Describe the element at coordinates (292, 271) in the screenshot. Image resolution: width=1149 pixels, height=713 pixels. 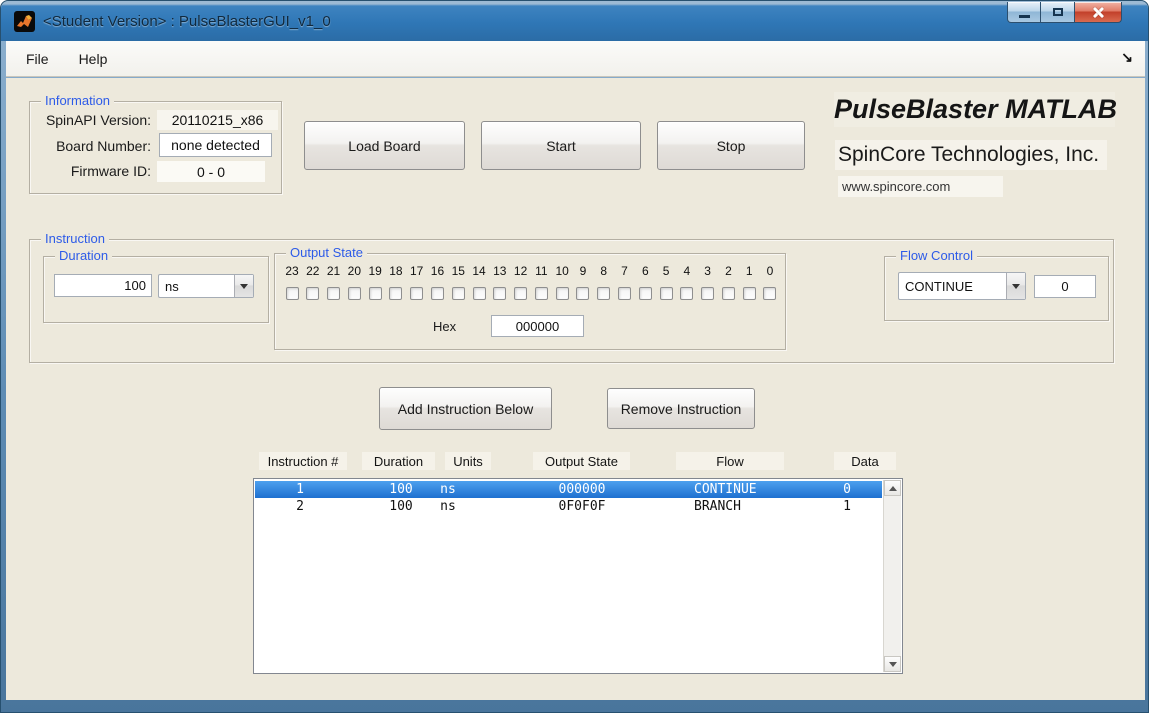
I see `bit-number-label: 23` at that location.